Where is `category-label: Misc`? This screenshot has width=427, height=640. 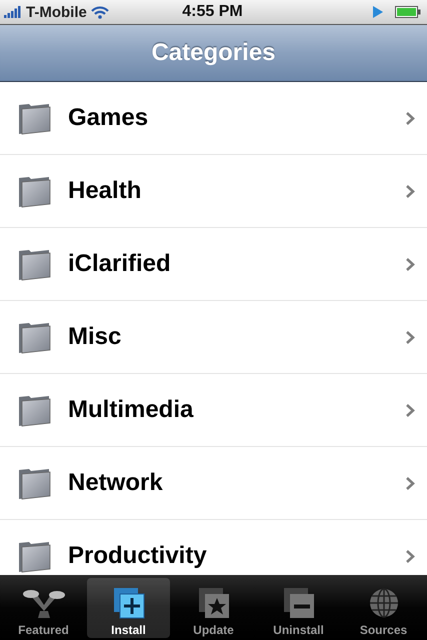 category-label: Misc is located at coordinates (95, 337).